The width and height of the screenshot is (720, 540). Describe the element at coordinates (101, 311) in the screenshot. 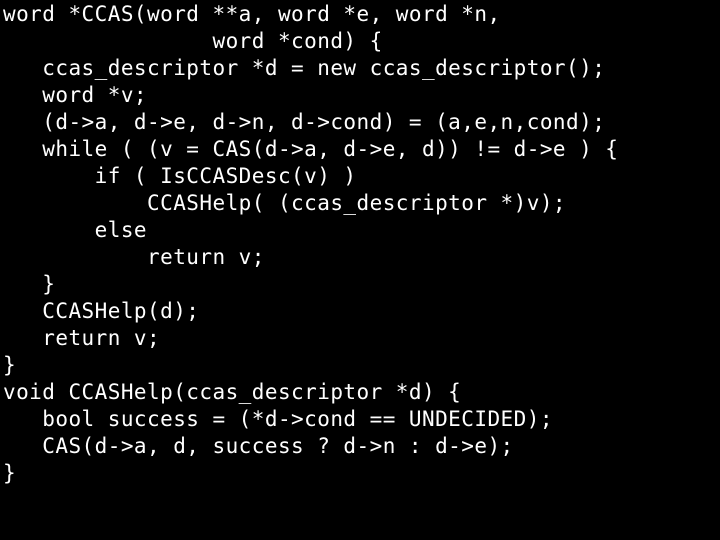

I see `code-line: CCASHelp(d);` at that location.